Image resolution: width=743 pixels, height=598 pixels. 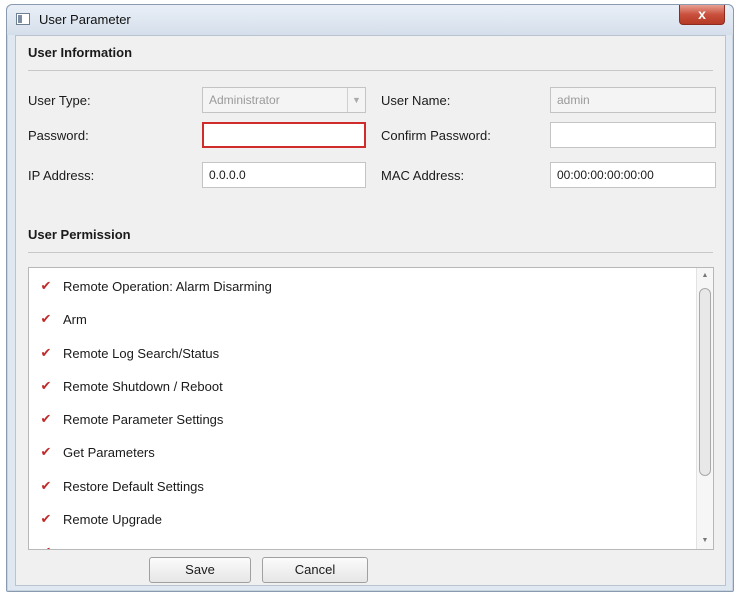 I want to click on permission-item: ✔ Remote Log Search/Status, so click(x=129, y=353).